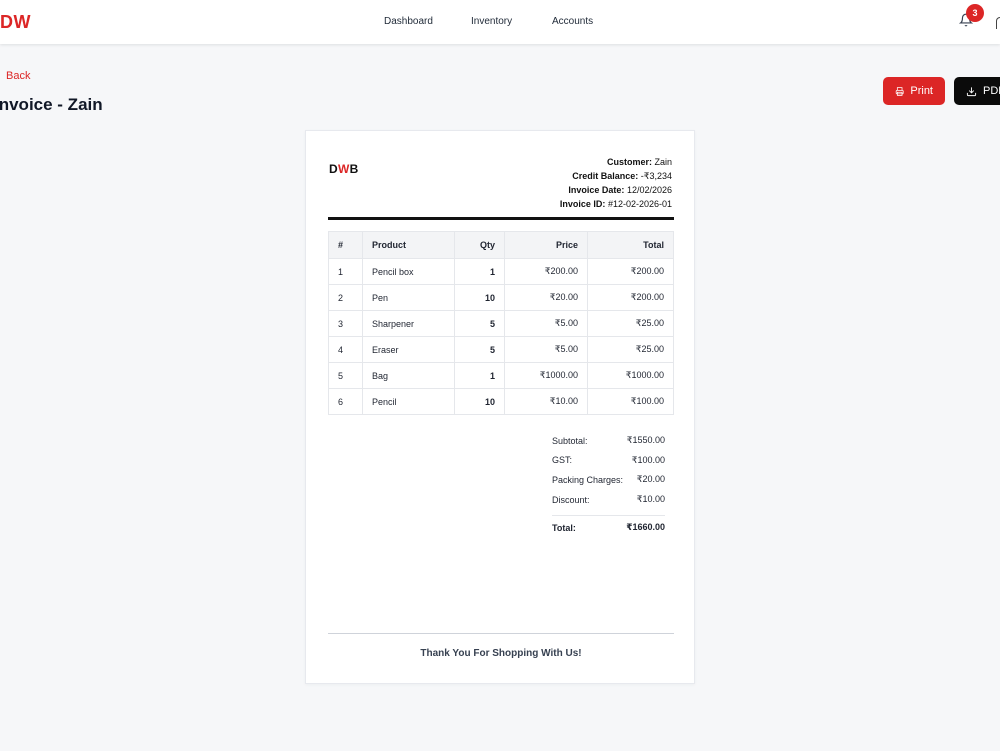 The image size is (1000, 751). What do you see at coordinates (991, 91) in the screenshot?
I see `pdf-button-label: PDF` at bounding box center [991, 91].